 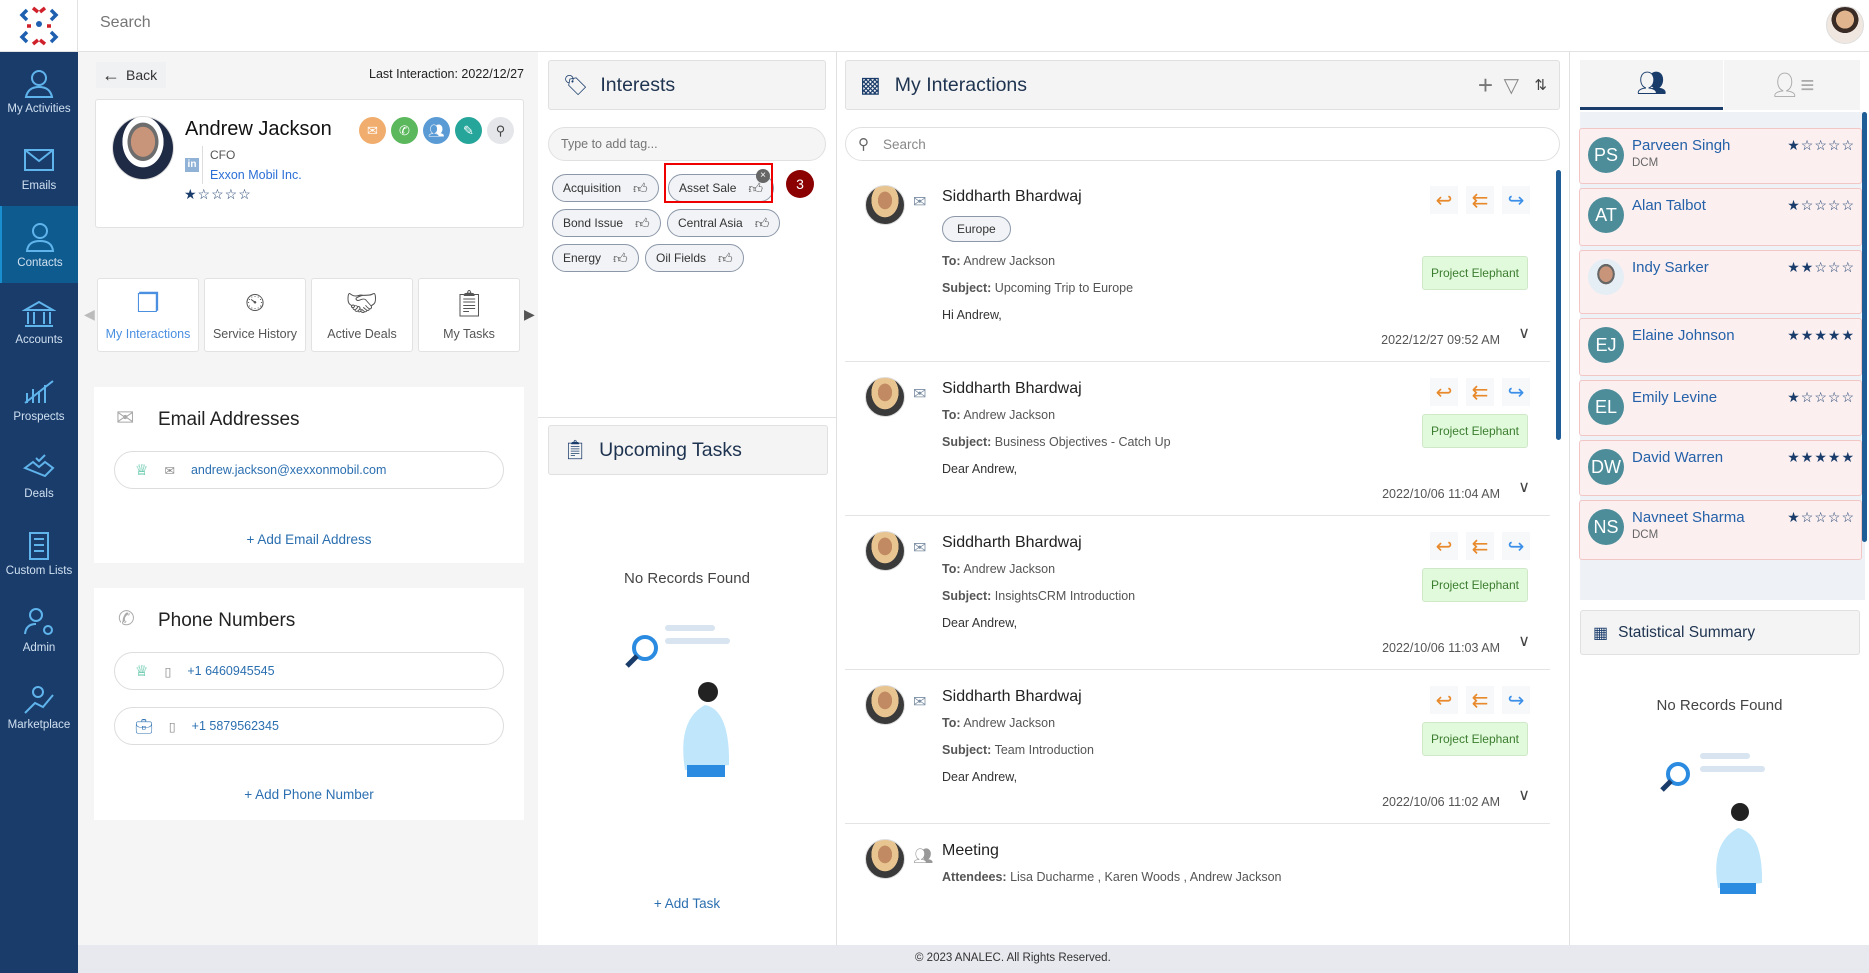 What do you see at coordinates (1720, 156) in the screenshot?
I see `related-person-card: PS Parveen Singh DCM ★☆☆☆☆` at bounding box center [1720, 156].